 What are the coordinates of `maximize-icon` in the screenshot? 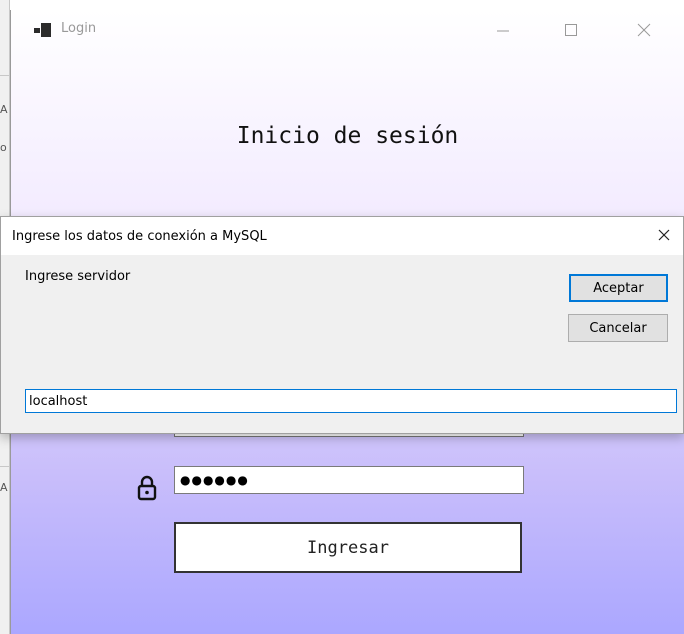 It's located at (571, 30).